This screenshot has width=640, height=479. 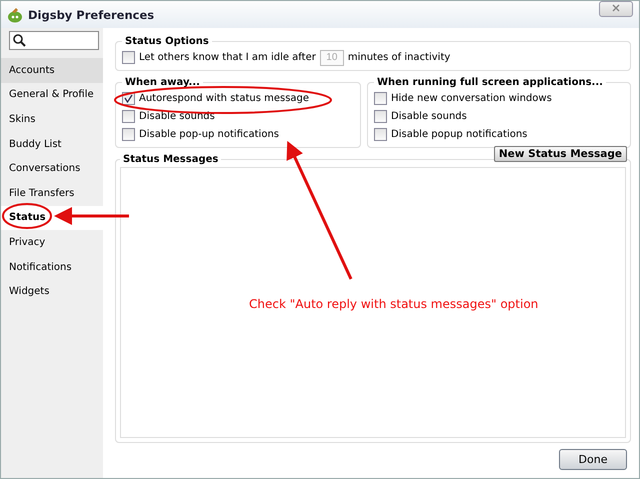 What do you see at coordinates (224, 98) in the screenshot?
I see `checkbox-label: Autorespond with status message` at bounding box center [224, 98].